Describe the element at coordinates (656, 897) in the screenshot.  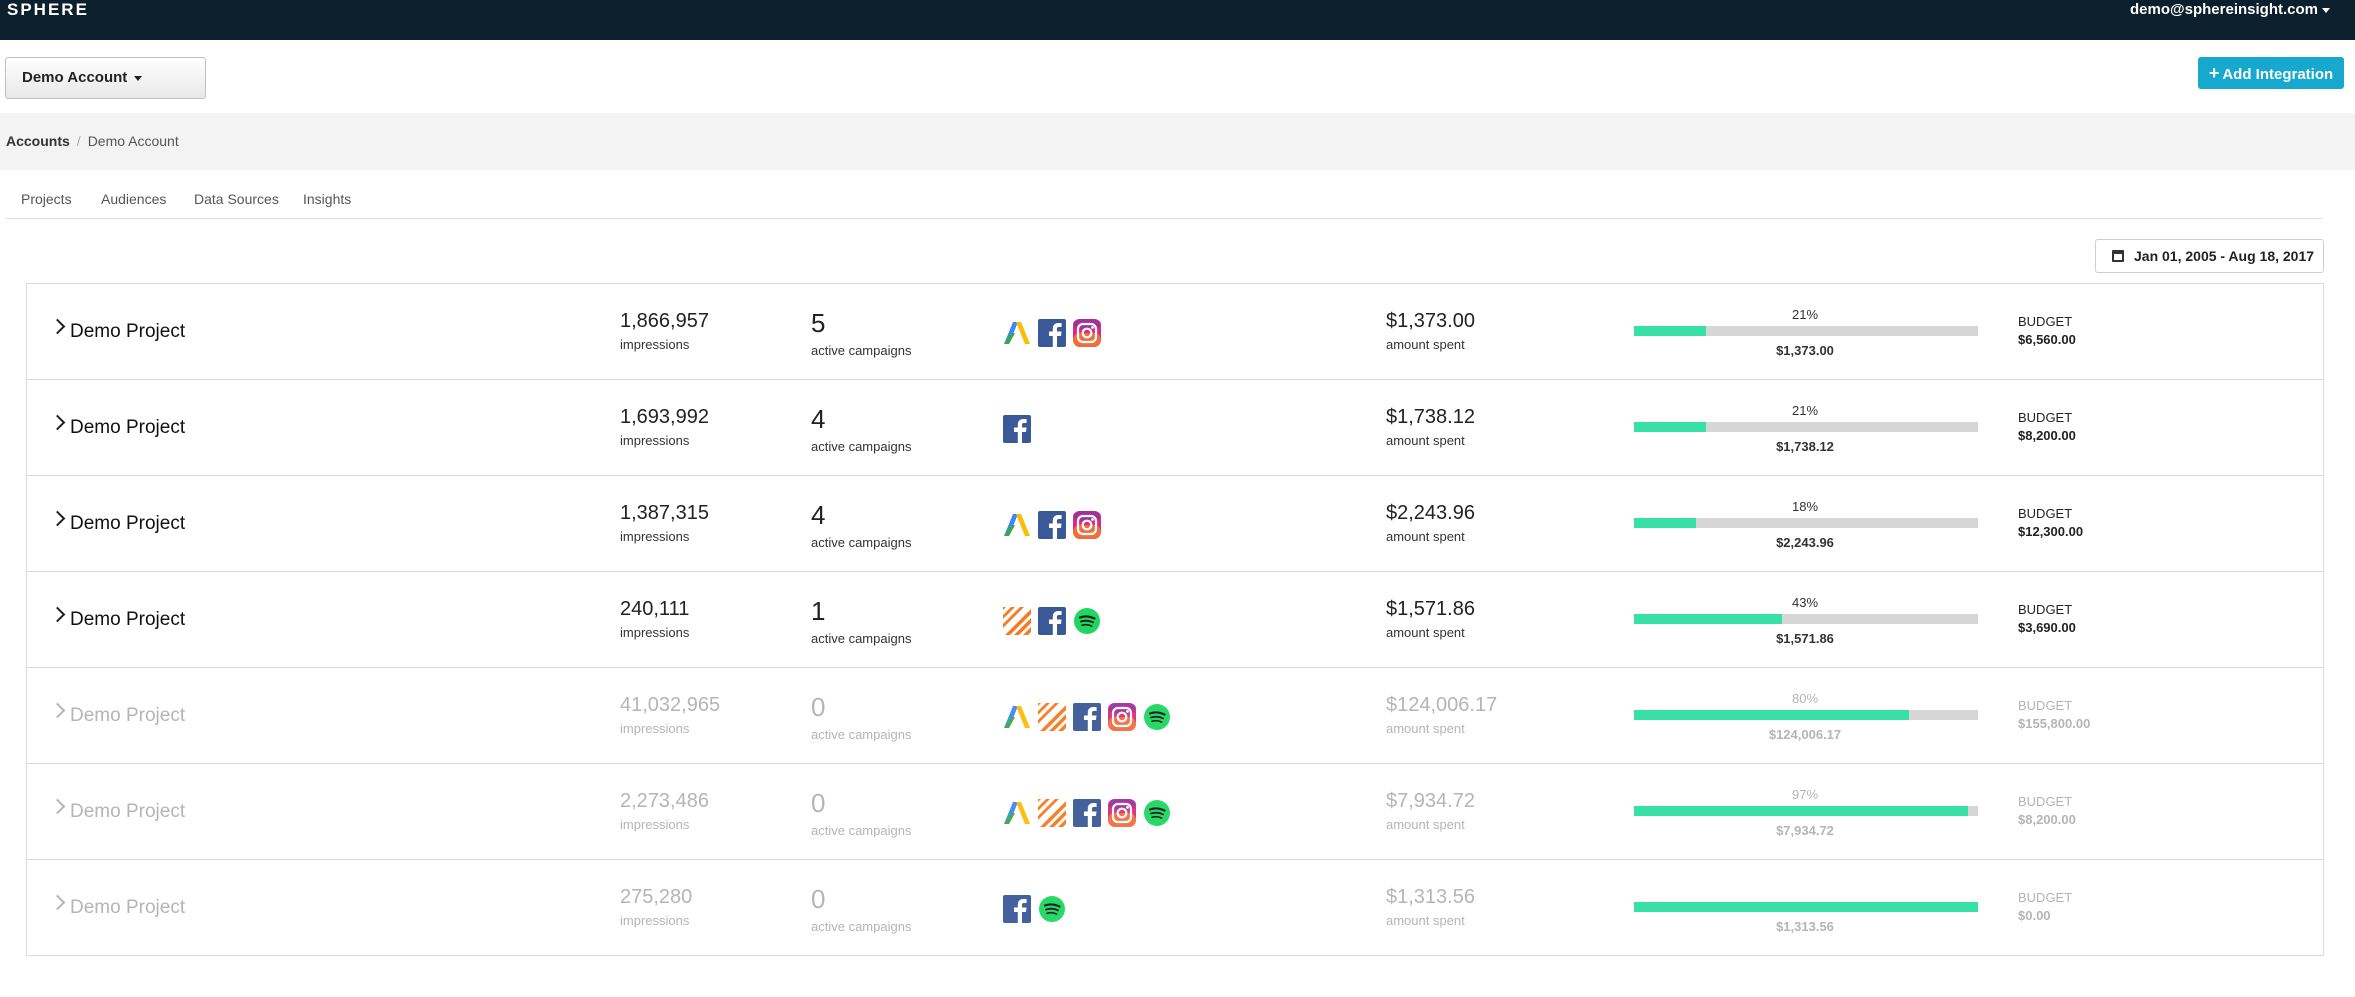
I see `impressions-value: 275,280` at that location.